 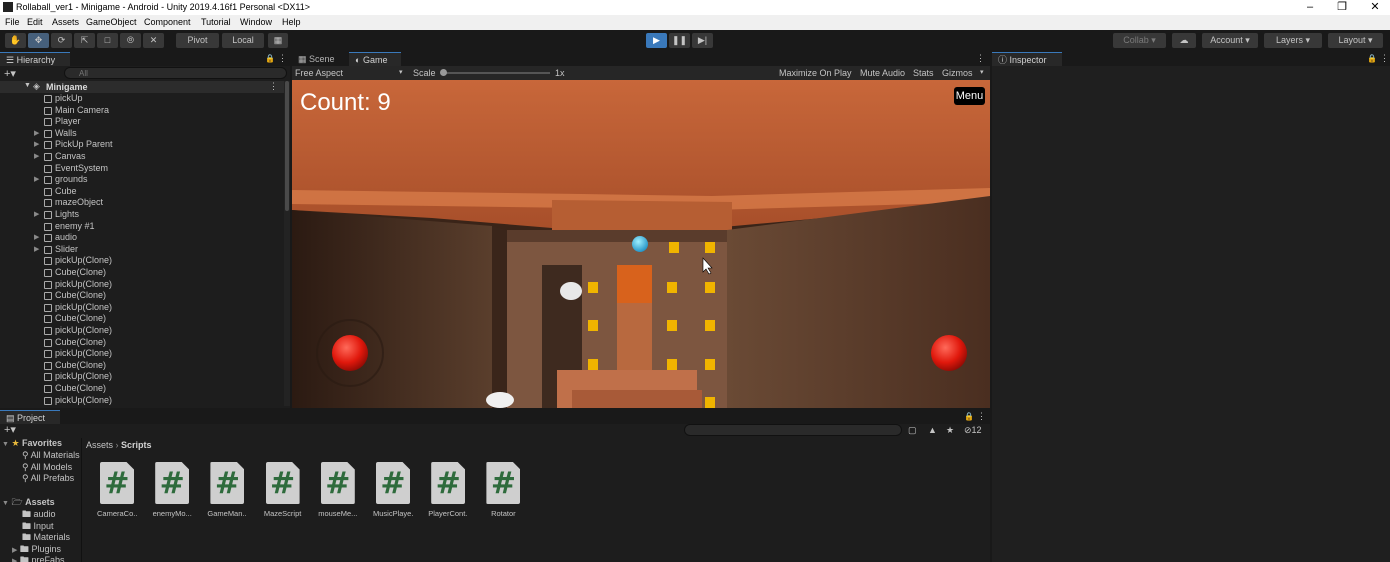 What do you see at coordinates (10, 429) in the screenshot?
I see `create-asset-button: +▾` at bounding box center [10, 429].